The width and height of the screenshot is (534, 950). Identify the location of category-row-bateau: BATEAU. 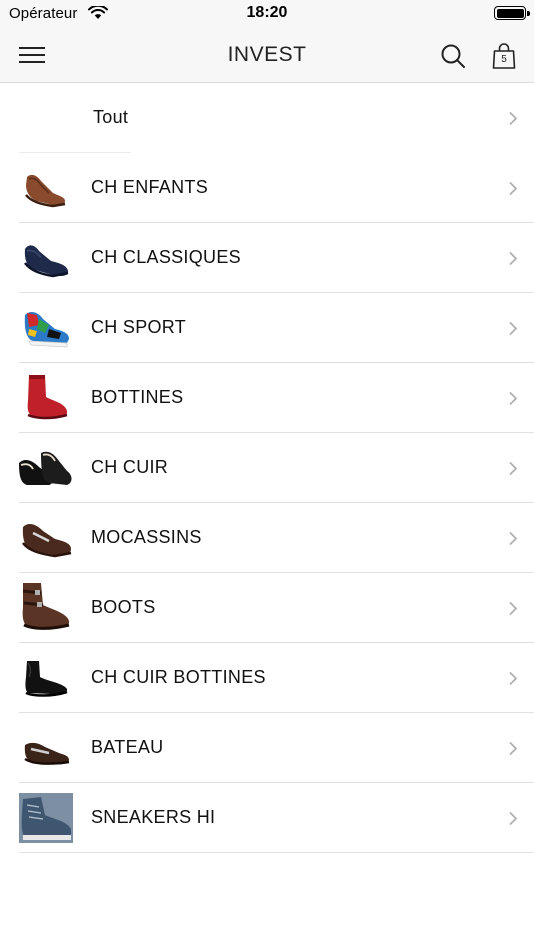
(267, 748).